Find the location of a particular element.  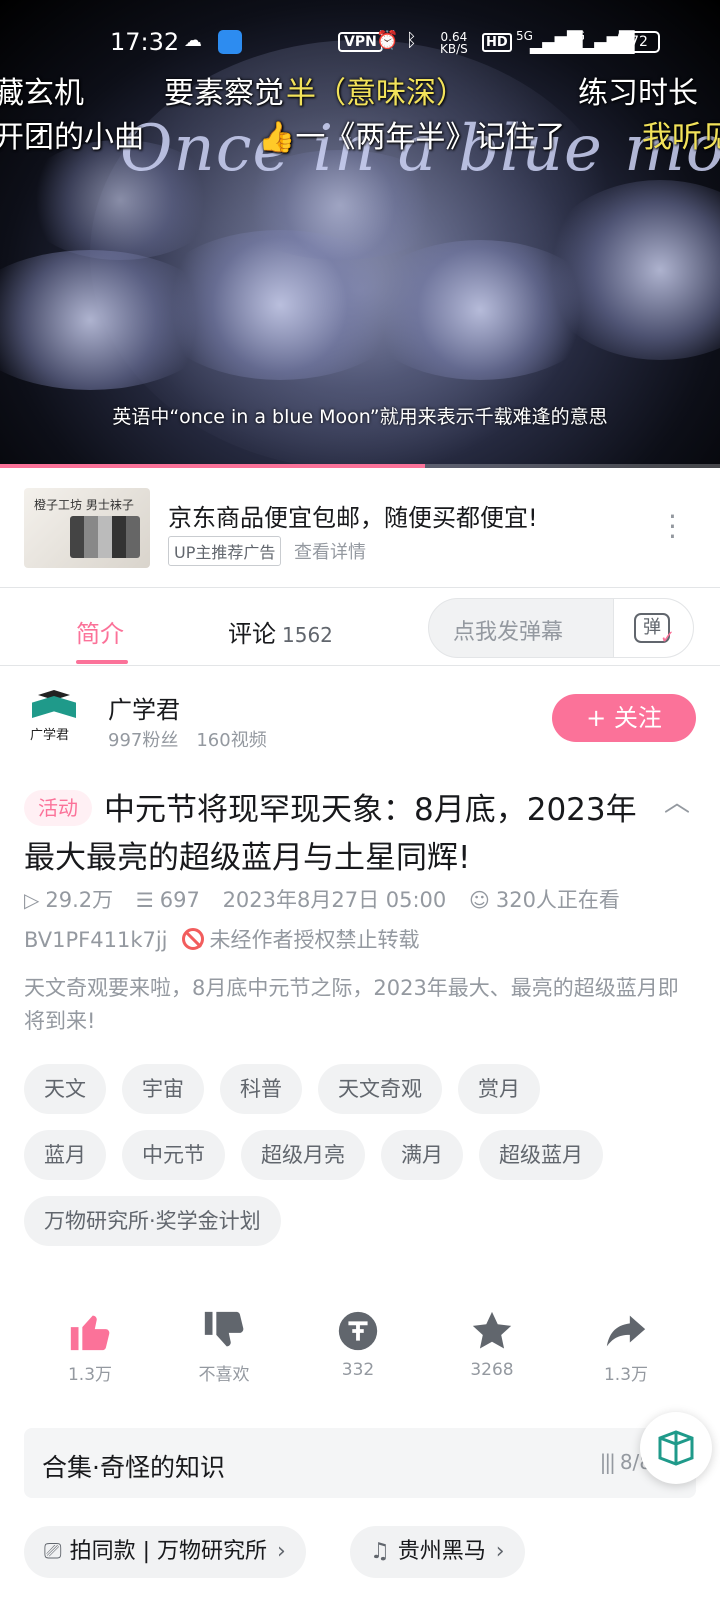

video-title: 中元节将现罕现天象：8月底，2023年最大最亮的超级蓝月与土星同辉! is located at coordinates (330, 834).